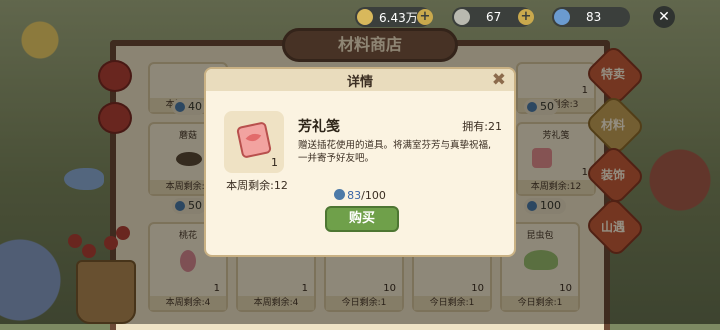 The width and height of the screenshot is (720, 330). I want to click on close-shop-button: ✕, so click(664, 17).